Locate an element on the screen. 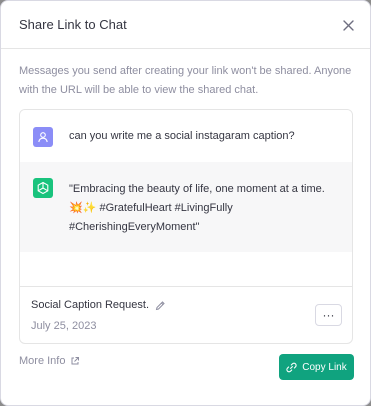 The image size is (371, 406). chat-title-row: Social Caption Request. is located at coordinates (98, 305).